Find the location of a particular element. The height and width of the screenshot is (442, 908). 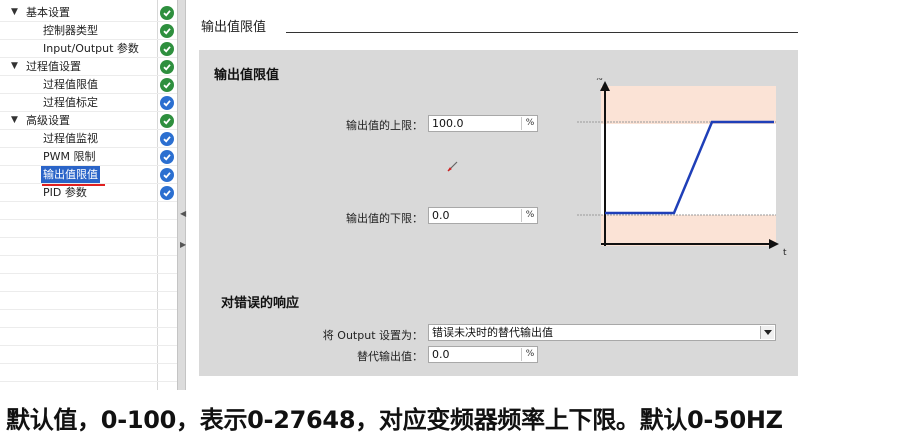

expand-right-arrow-icon: ▶ is located at coordinates (183, 244).